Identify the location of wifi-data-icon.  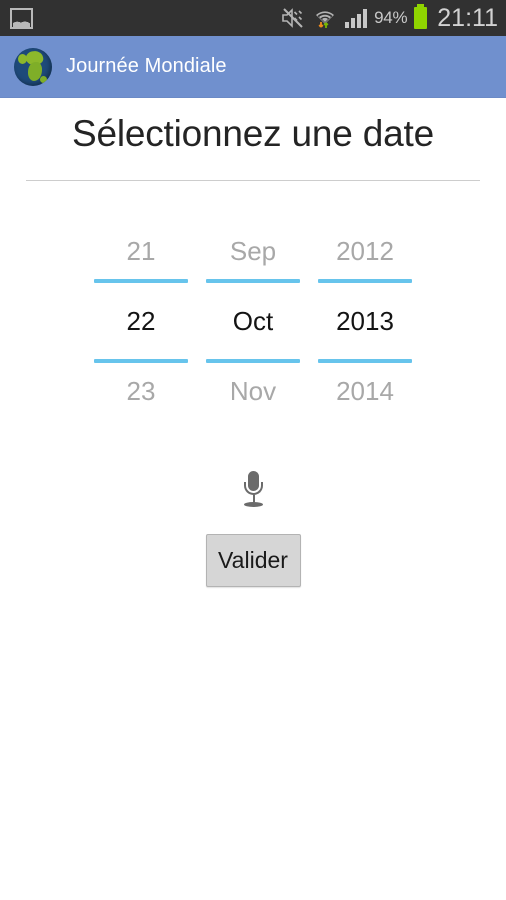
(325, 18).